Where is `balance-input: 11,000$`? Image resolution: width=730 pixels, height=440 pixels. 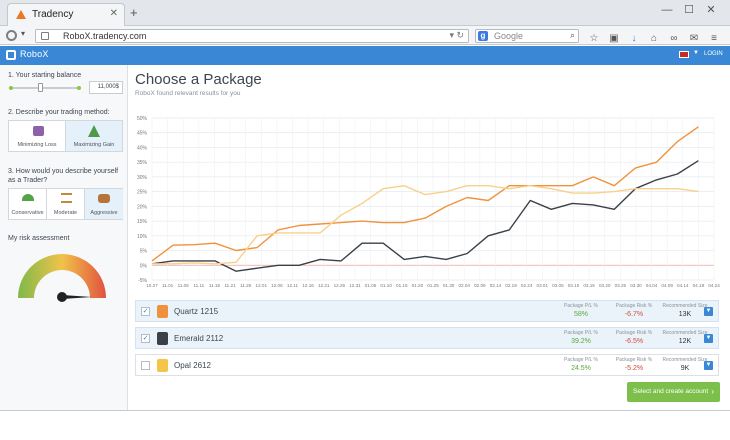 balance-input: 11,000$ is located at coordinates (106, 87).